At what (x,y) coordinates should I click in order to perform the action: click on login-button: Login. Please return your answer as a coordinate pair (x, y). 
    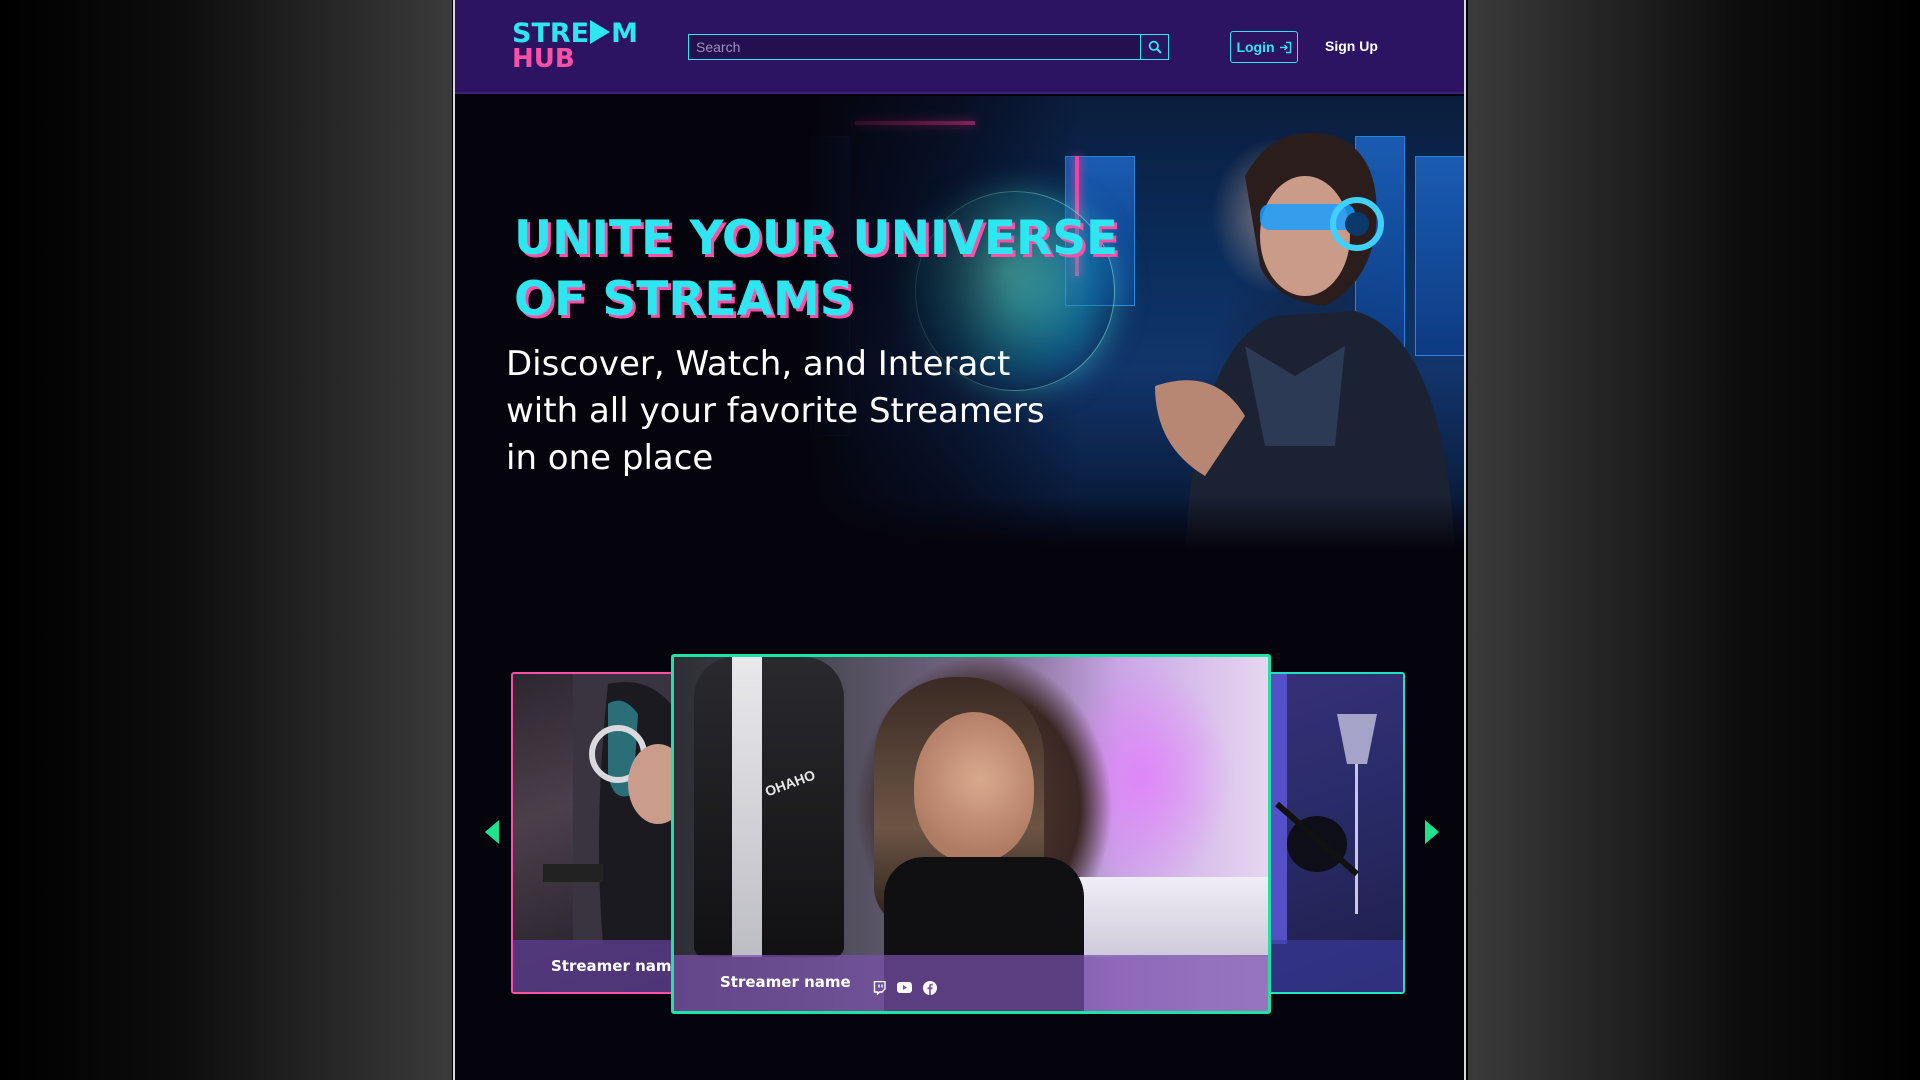
    Looking at the image, I should click on (1264, 47).